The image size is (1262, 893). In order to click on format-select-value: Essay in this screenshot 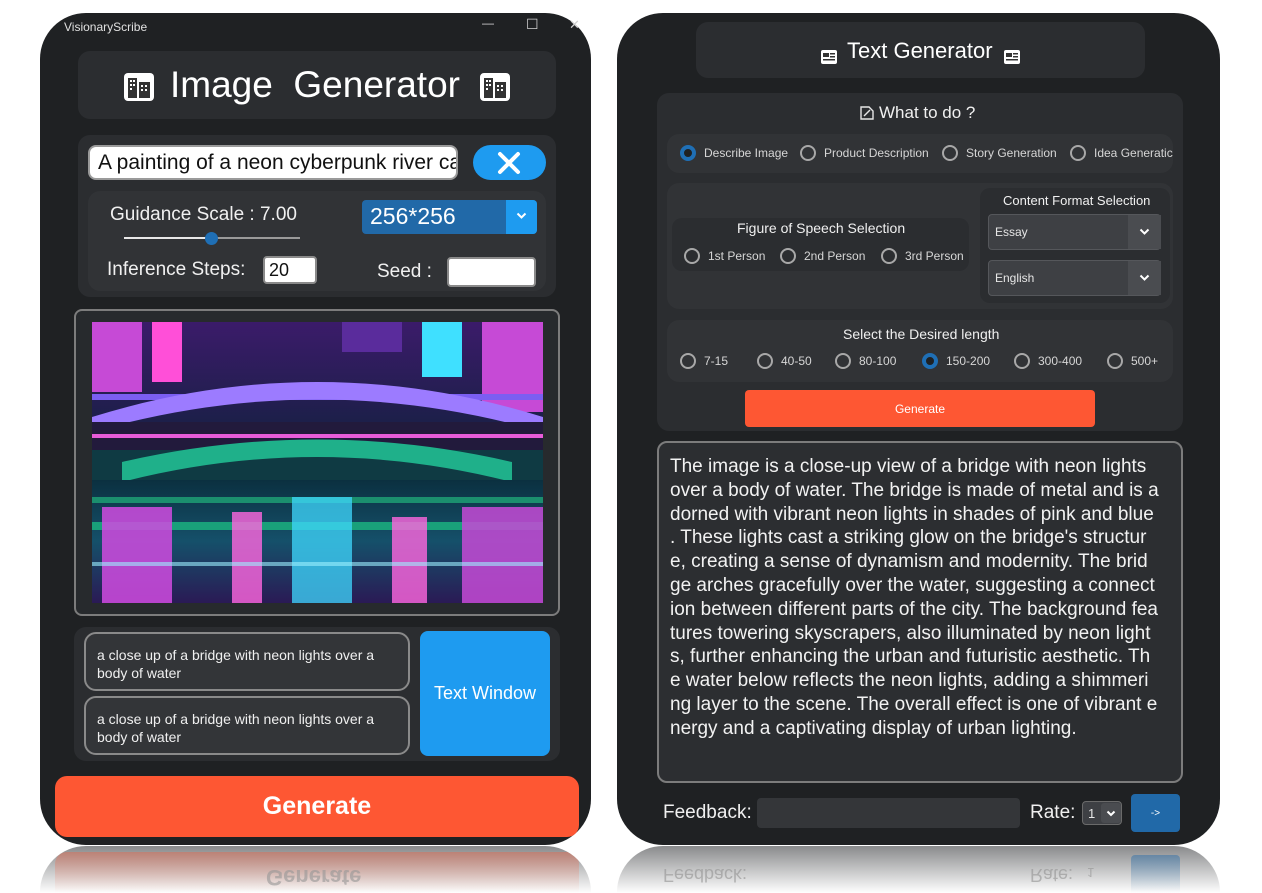, I will do `click(1011, 232)`.